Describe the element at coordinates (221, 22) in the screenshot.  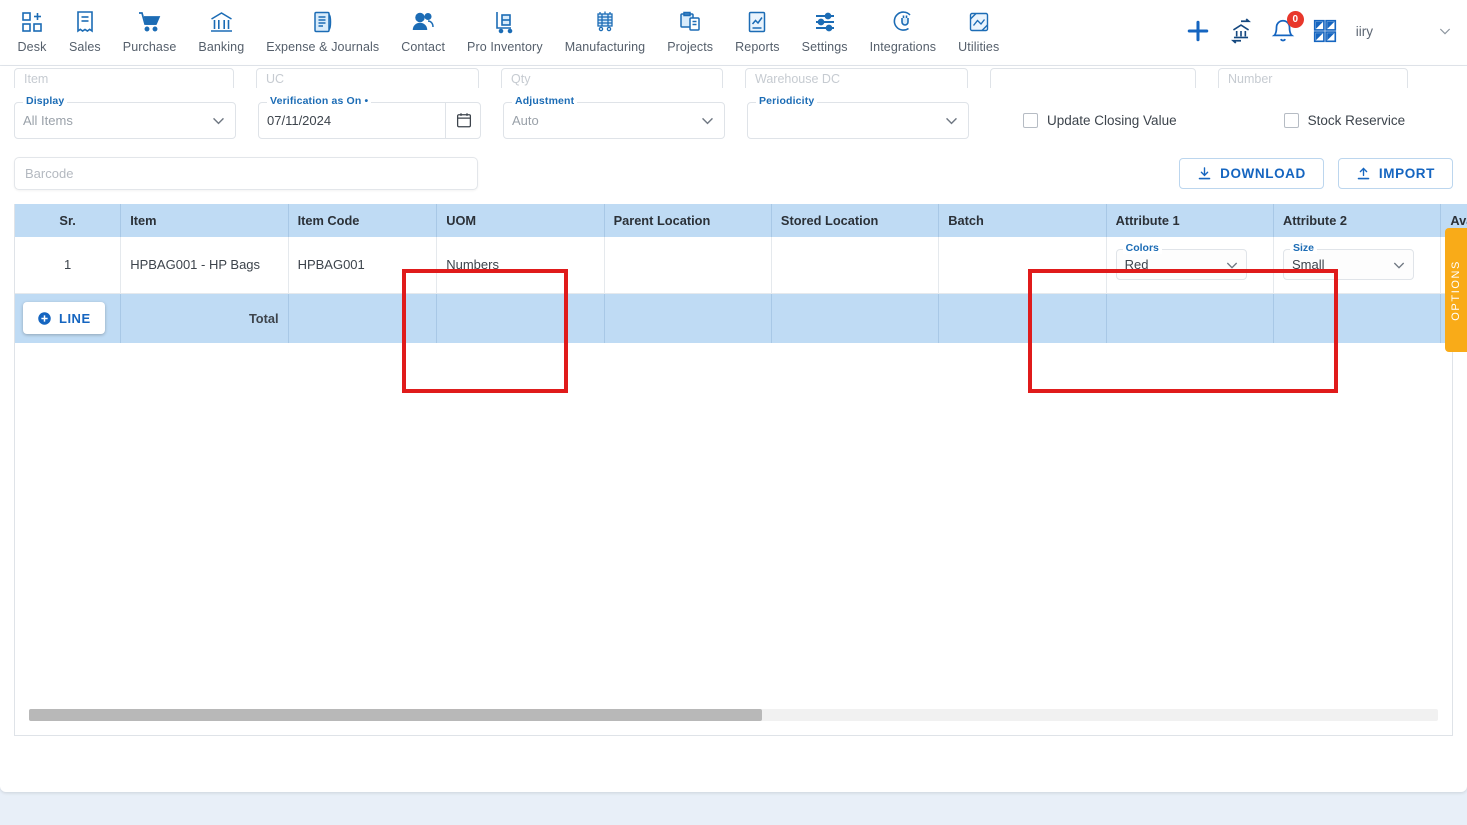
I see `banking-bank-icon` at that location.